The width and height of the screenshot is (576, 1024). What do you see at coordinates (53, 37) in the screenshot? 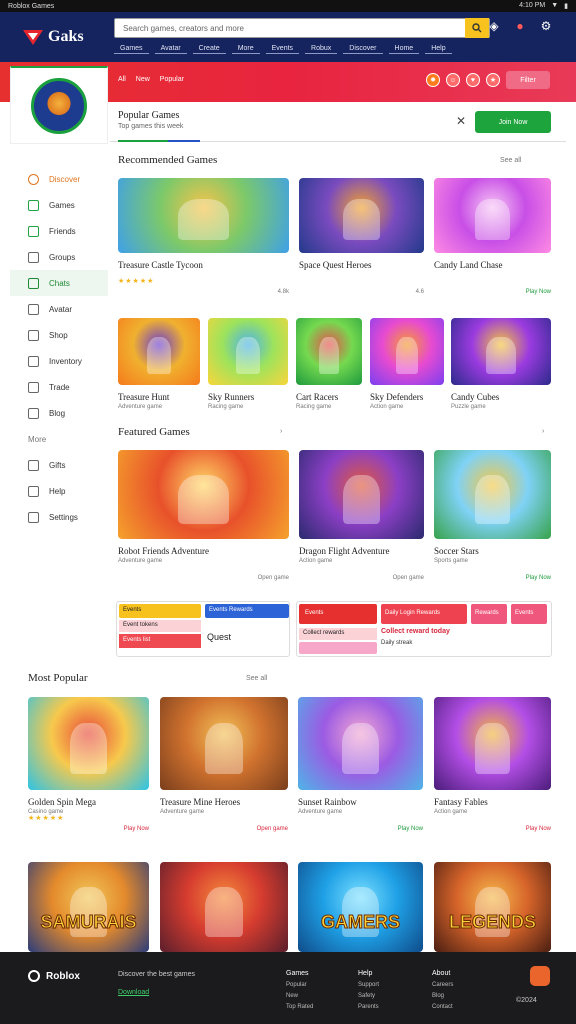
I see `brand-logo: Gaks` at bounding box center [53, 37].